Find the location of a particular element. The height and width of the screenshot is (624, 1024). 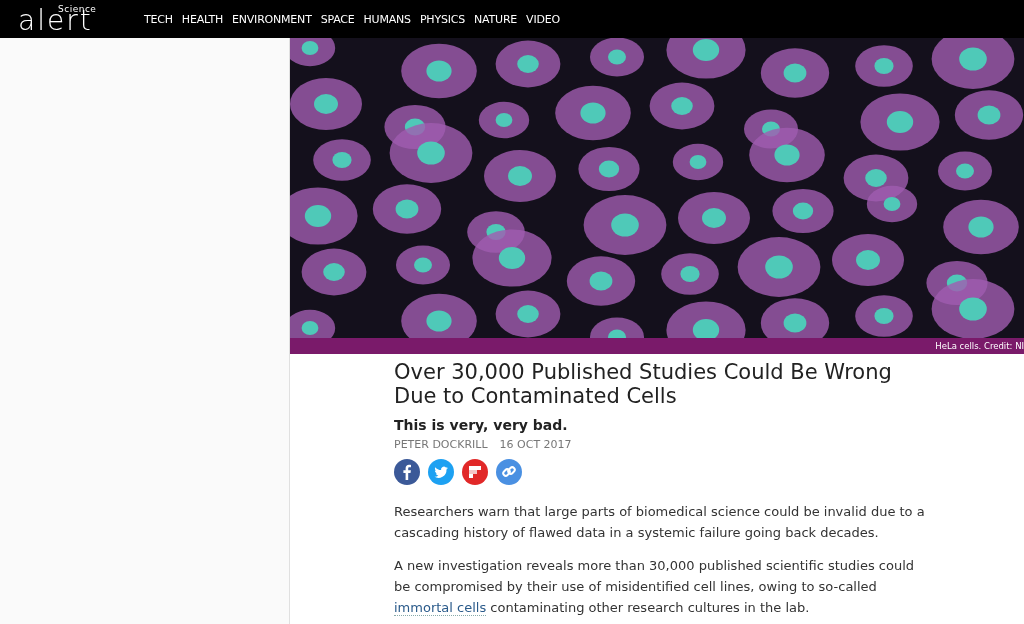

flipboard-icon is located at coordinates (475, 472).